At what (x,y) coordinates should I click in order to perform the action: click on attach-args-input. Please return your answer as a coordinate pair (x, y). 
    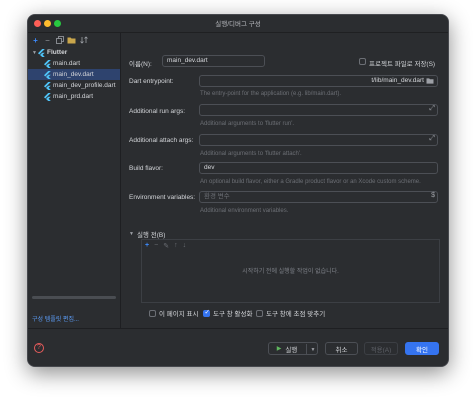
    Looking at the image, I should click on (318, 140).